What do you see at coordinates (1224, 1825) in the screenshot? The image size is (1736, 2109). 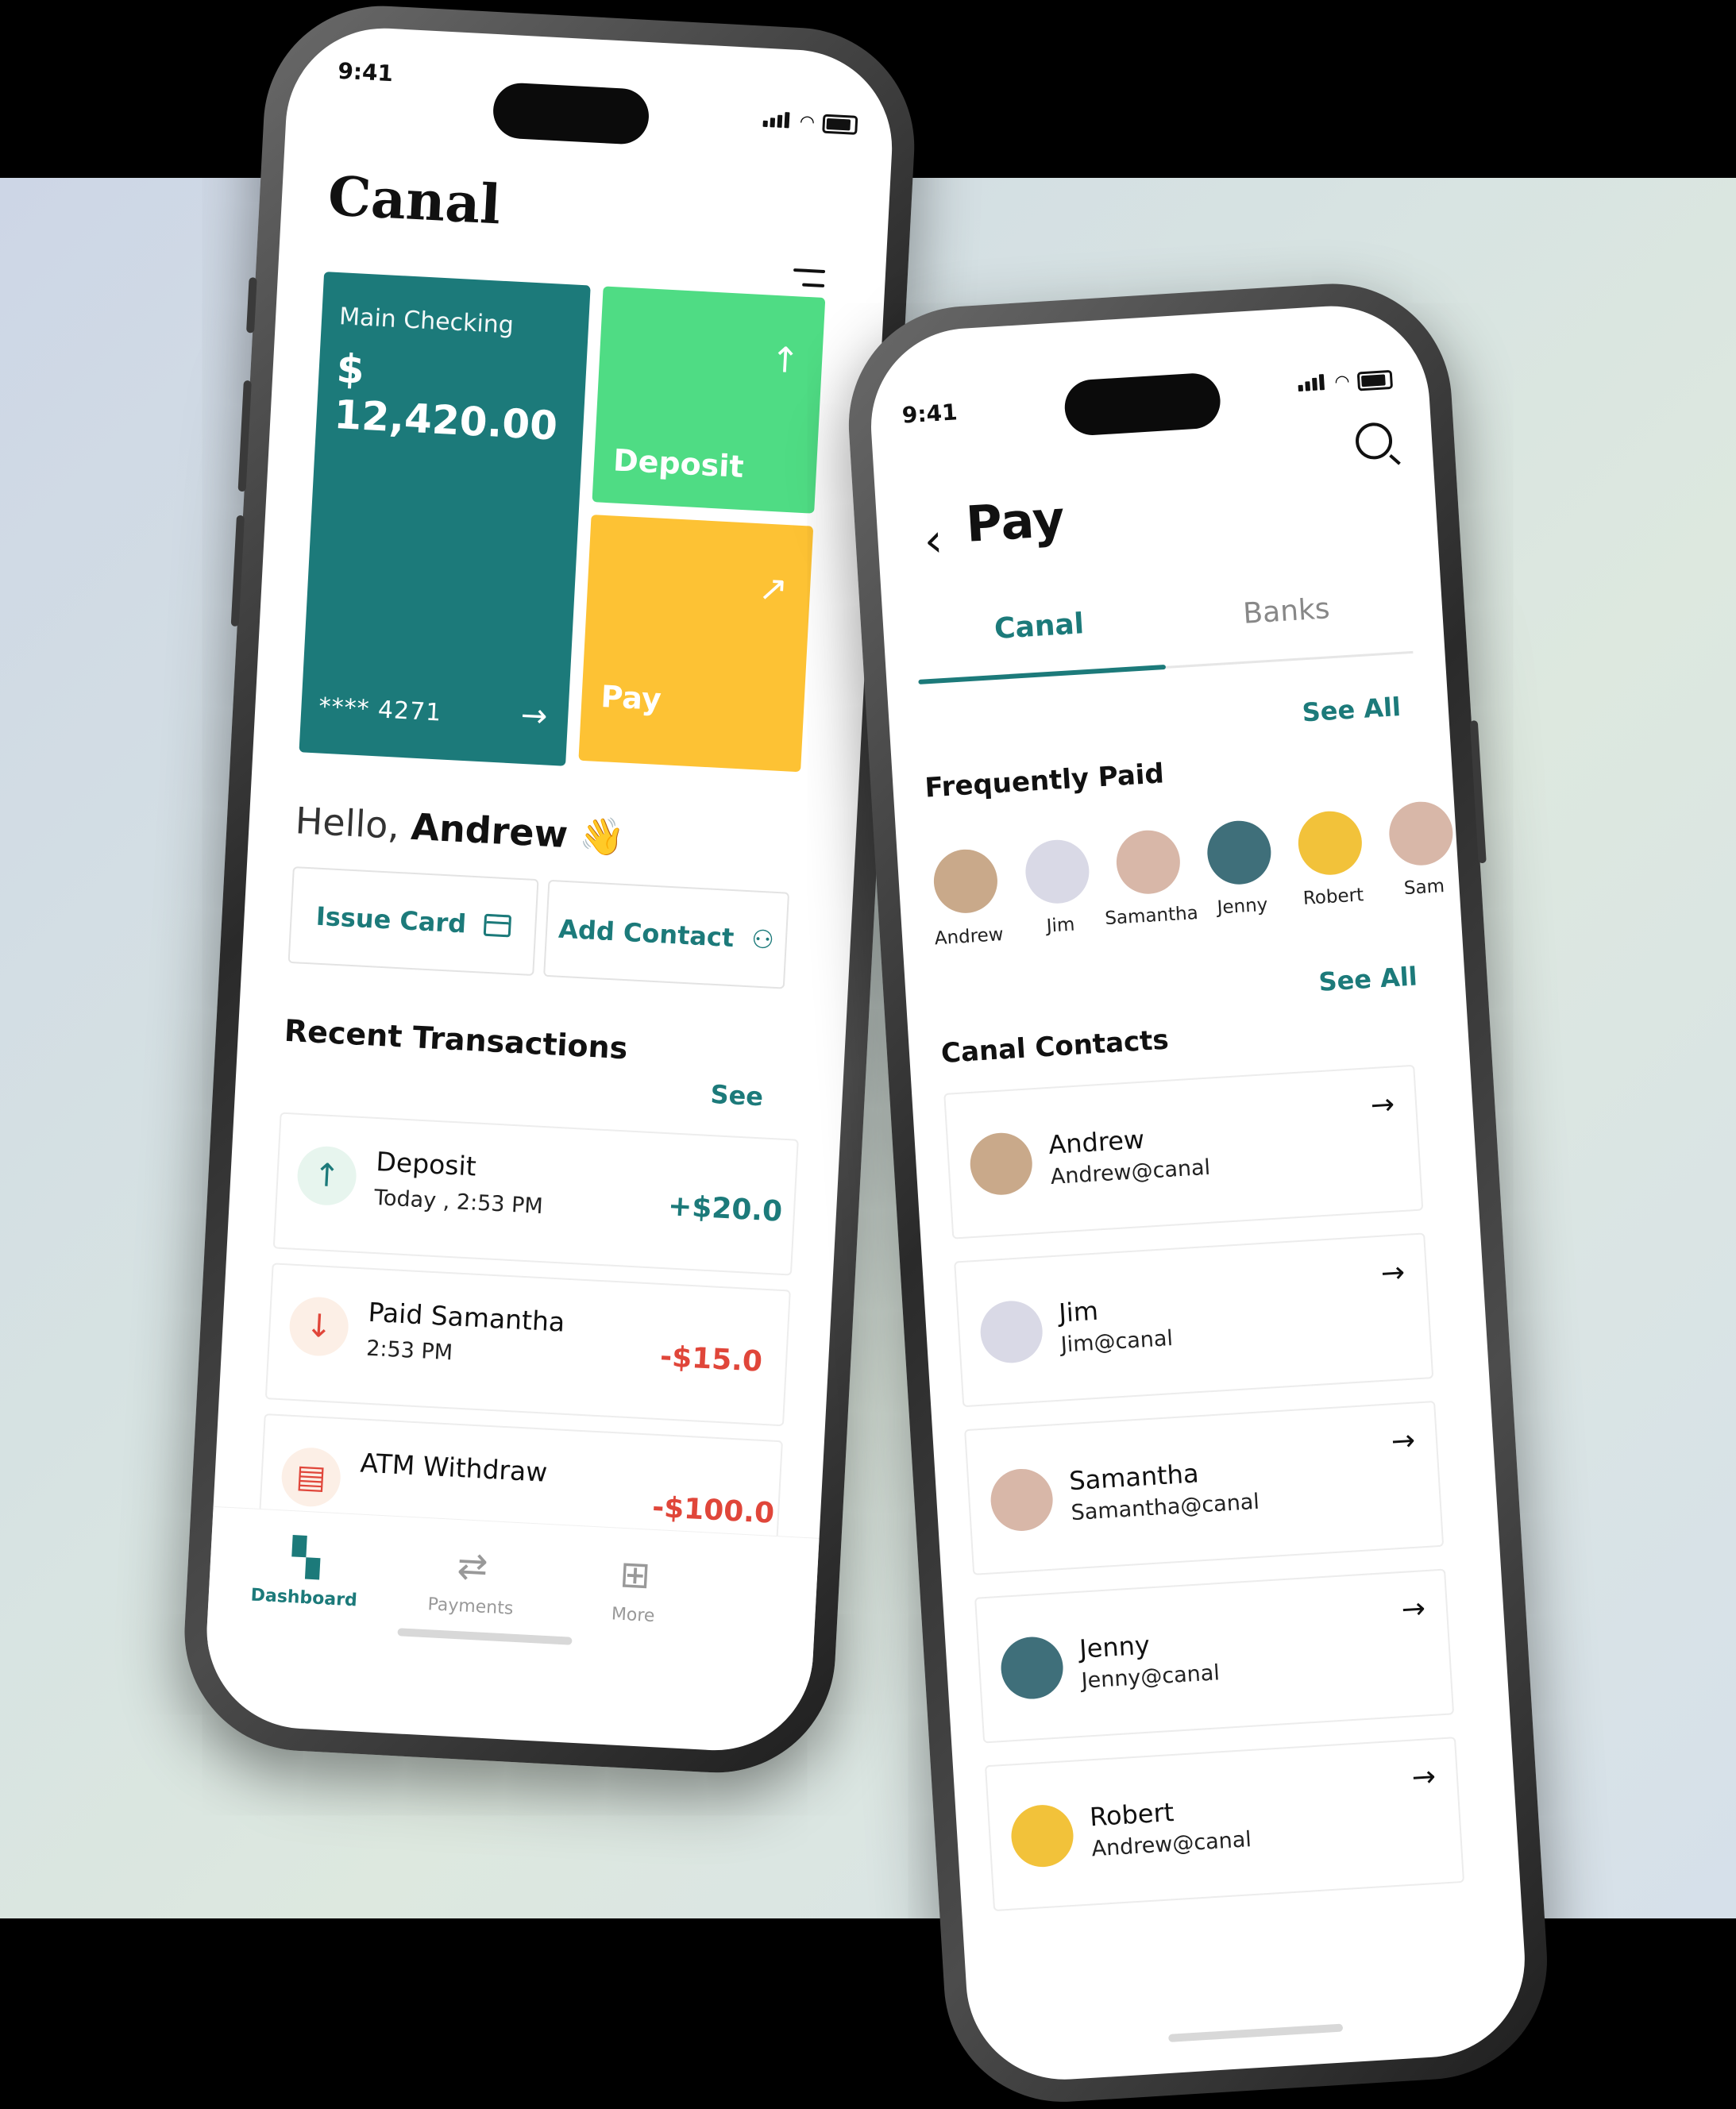 I see `contact-card: Robert Andrew@canal →` at bounding box center [1224, 1825].